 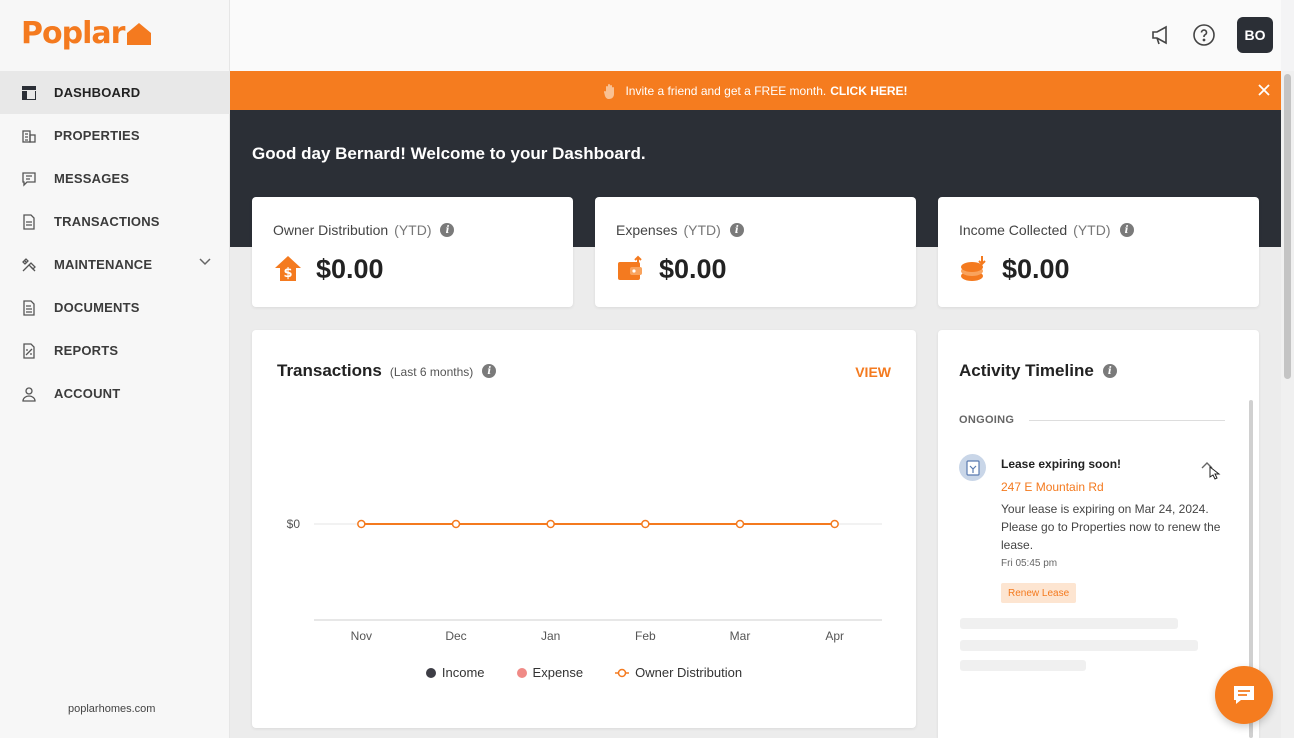 I want to click on income-collected-card: Income Collected (YTD) i $0.00, so click(x=1098, y=252).